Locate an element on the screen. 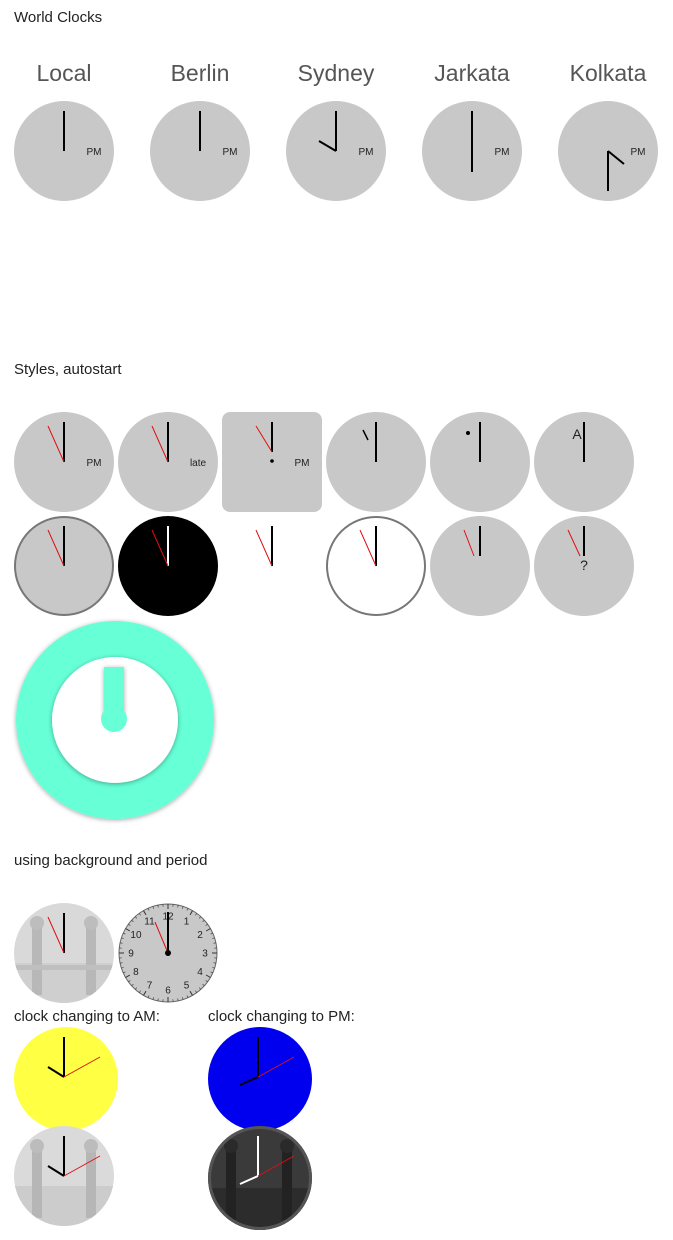  styles-heading: Styles, autostart is located at coordinates (68, 369).